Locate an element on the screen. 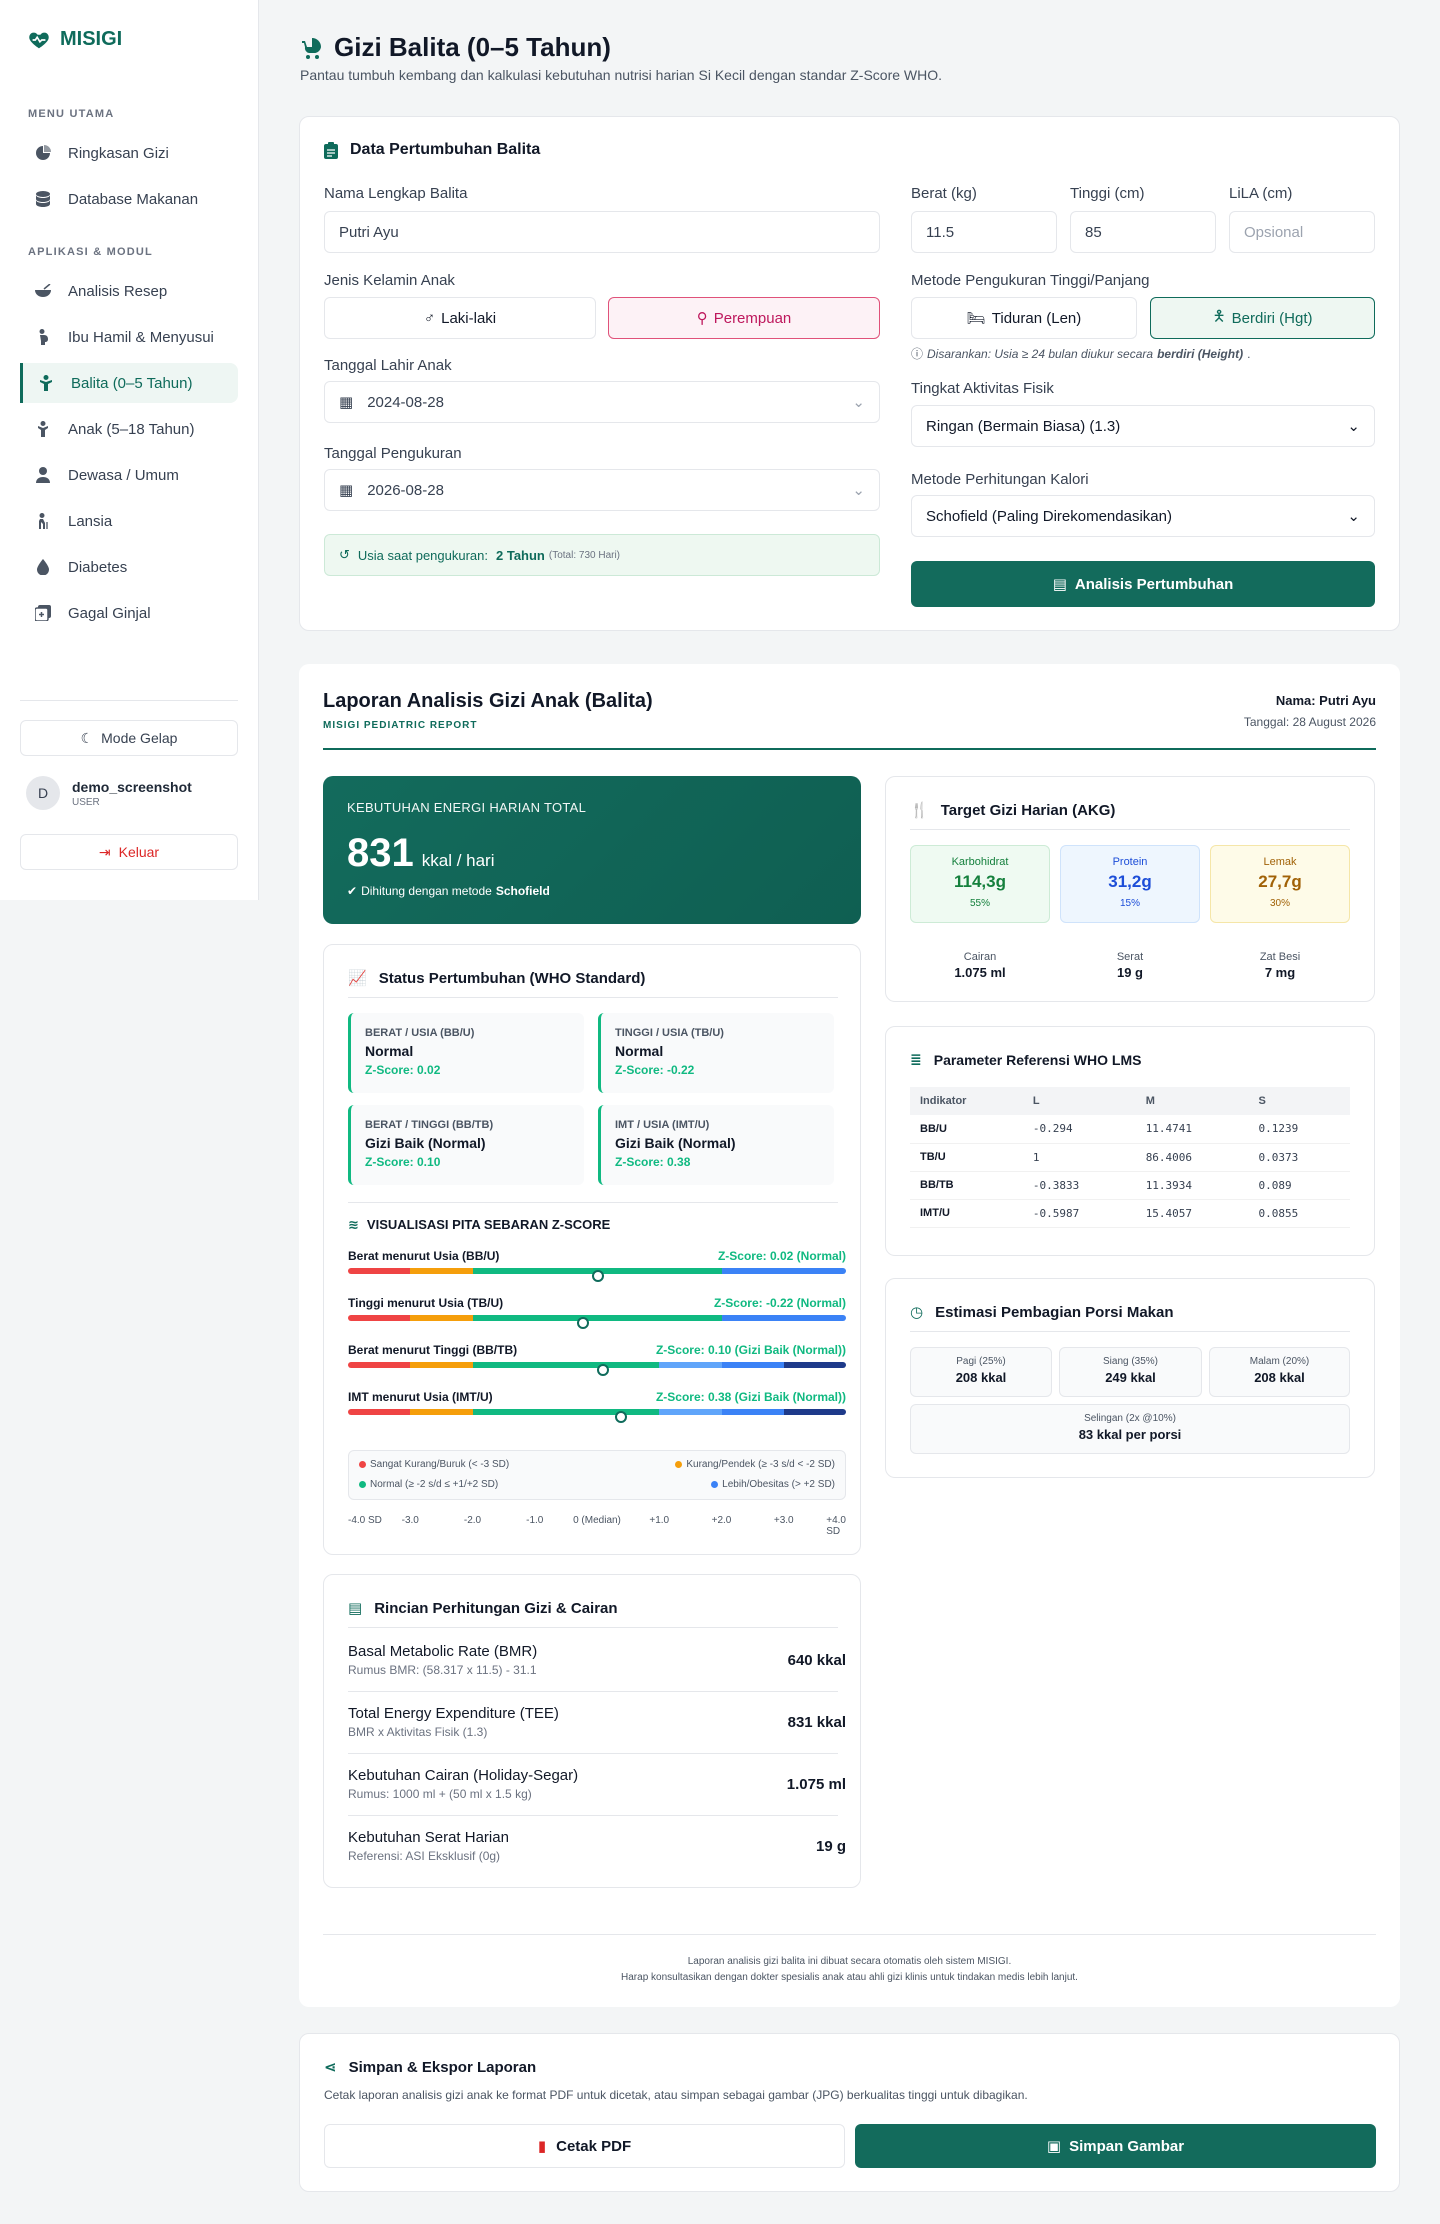  sidebar-item-analisis-resep: Analisis Resep is located at coordinates (129, 291).